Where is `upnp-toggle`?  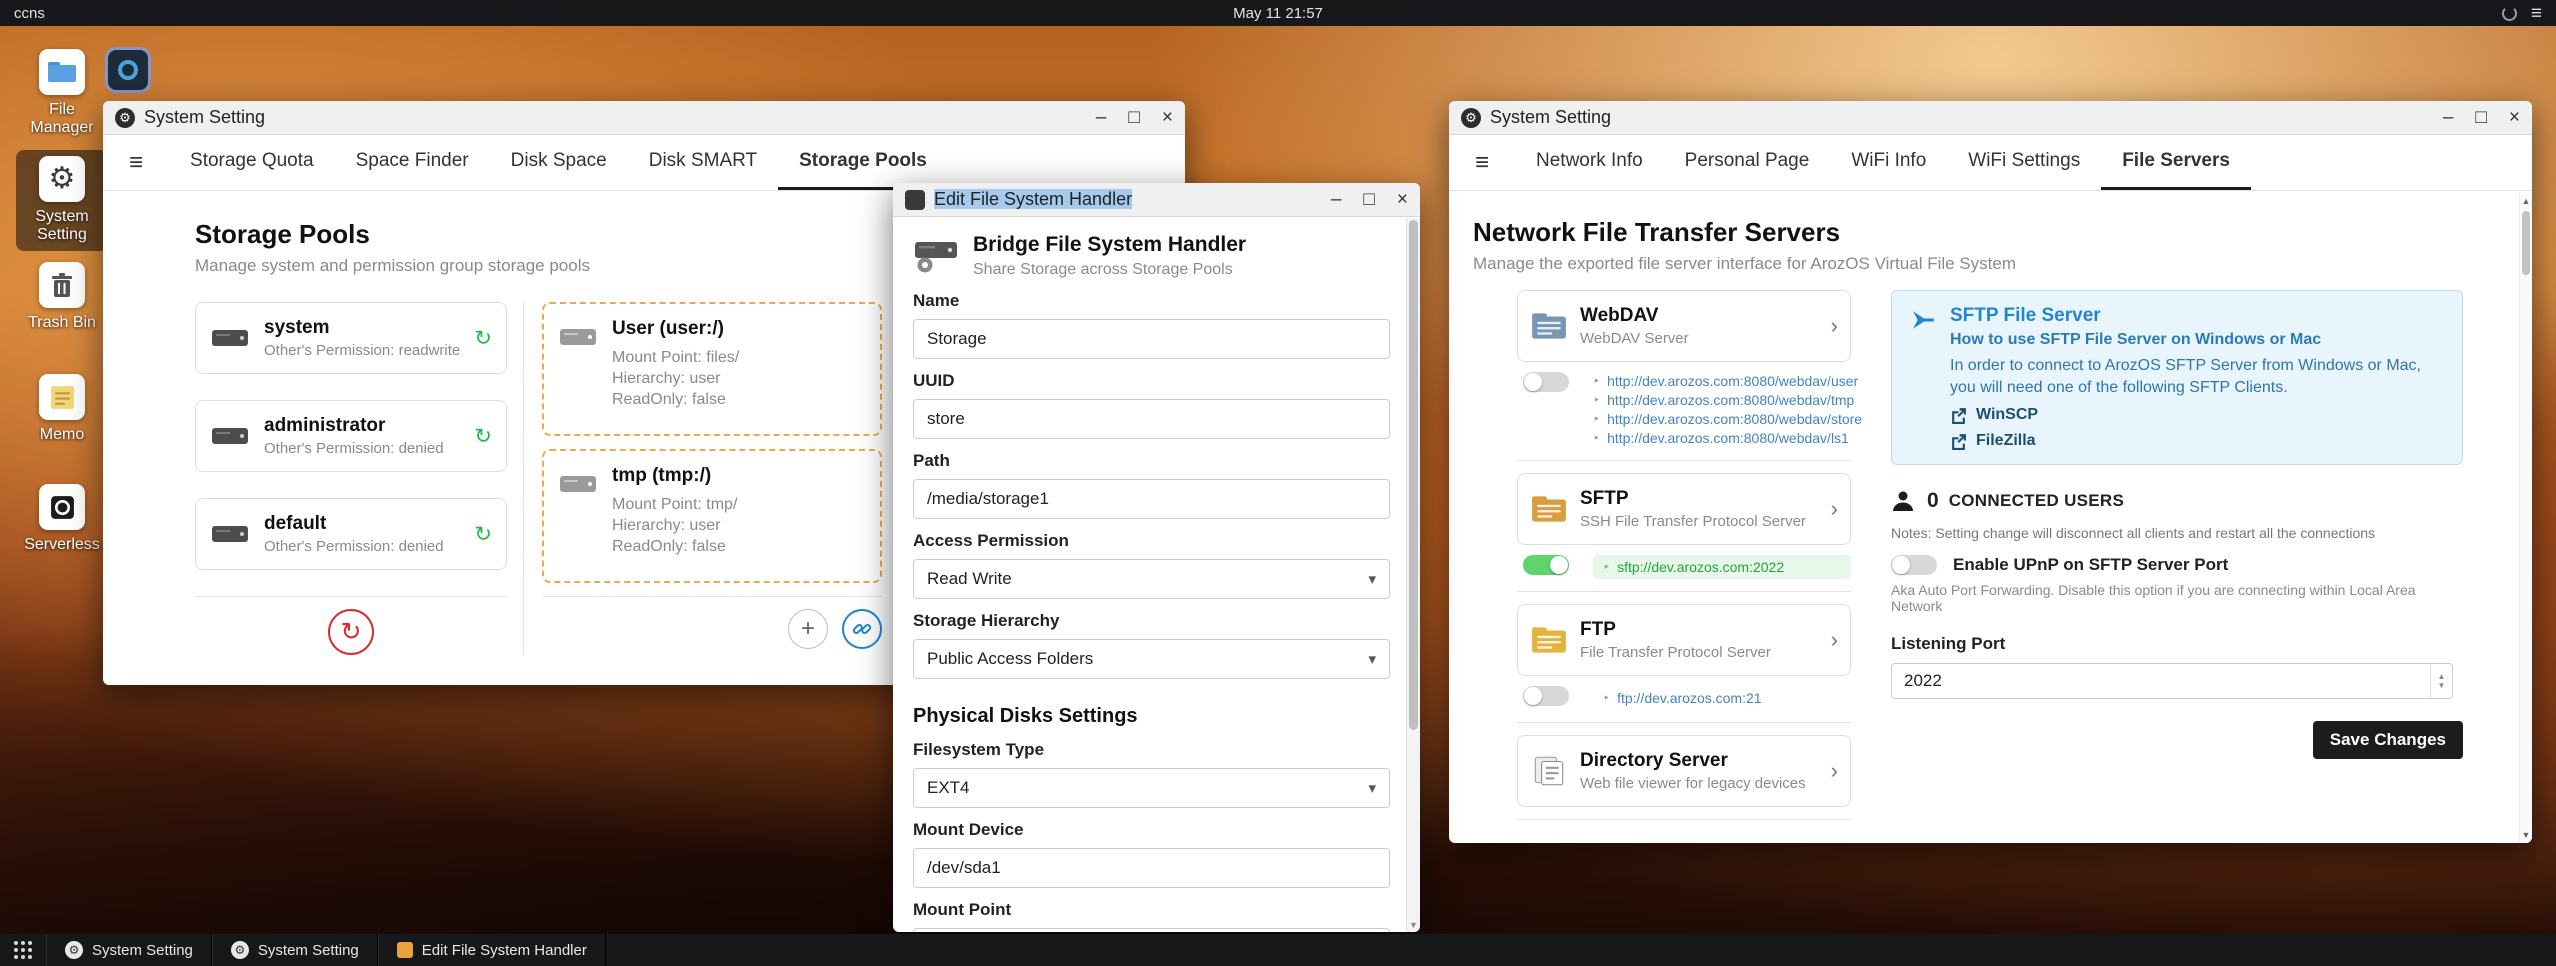 upnp-toggle is located at coordinates (1914, 565).